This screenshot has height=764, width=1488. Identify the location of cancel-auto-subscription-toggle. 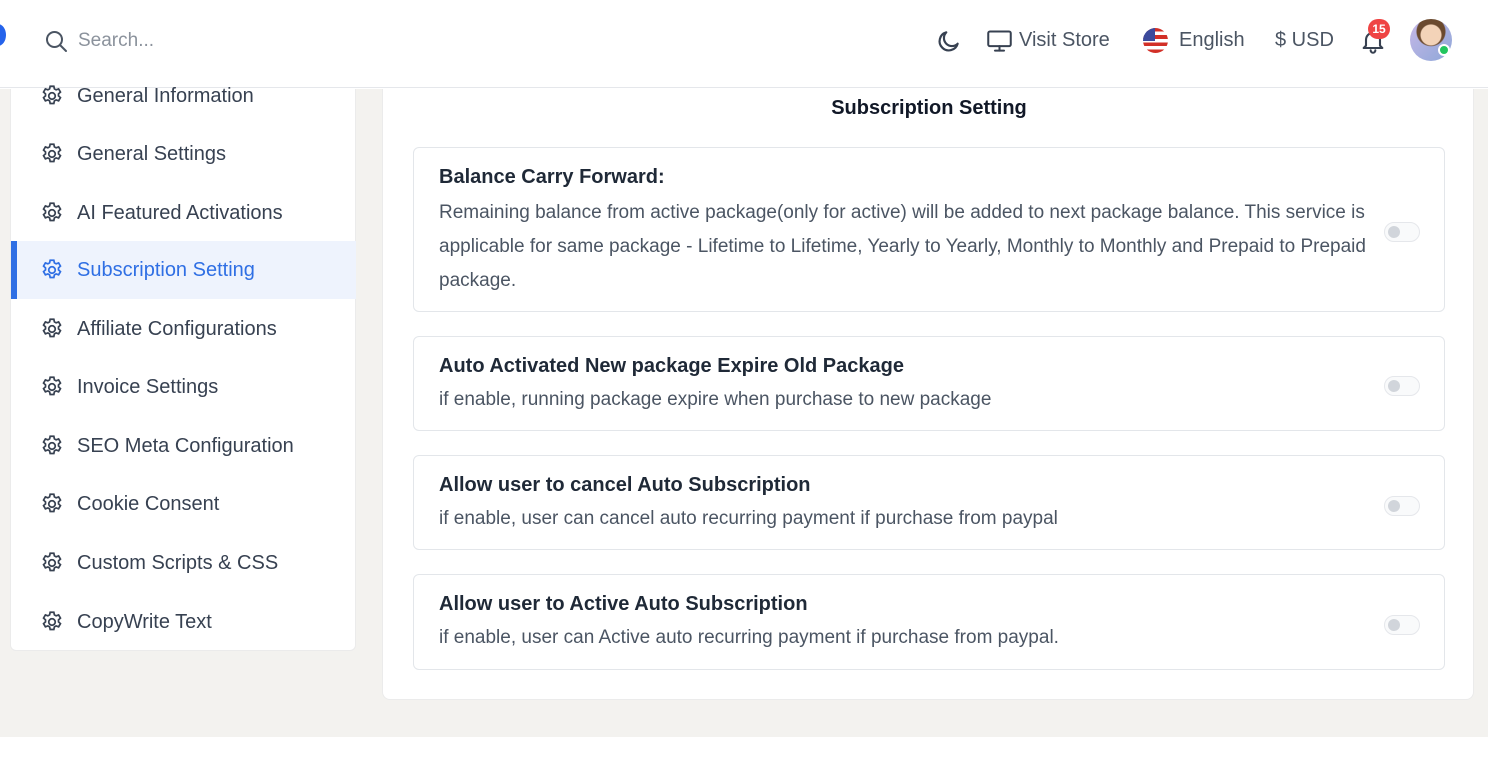
(1402, 506).